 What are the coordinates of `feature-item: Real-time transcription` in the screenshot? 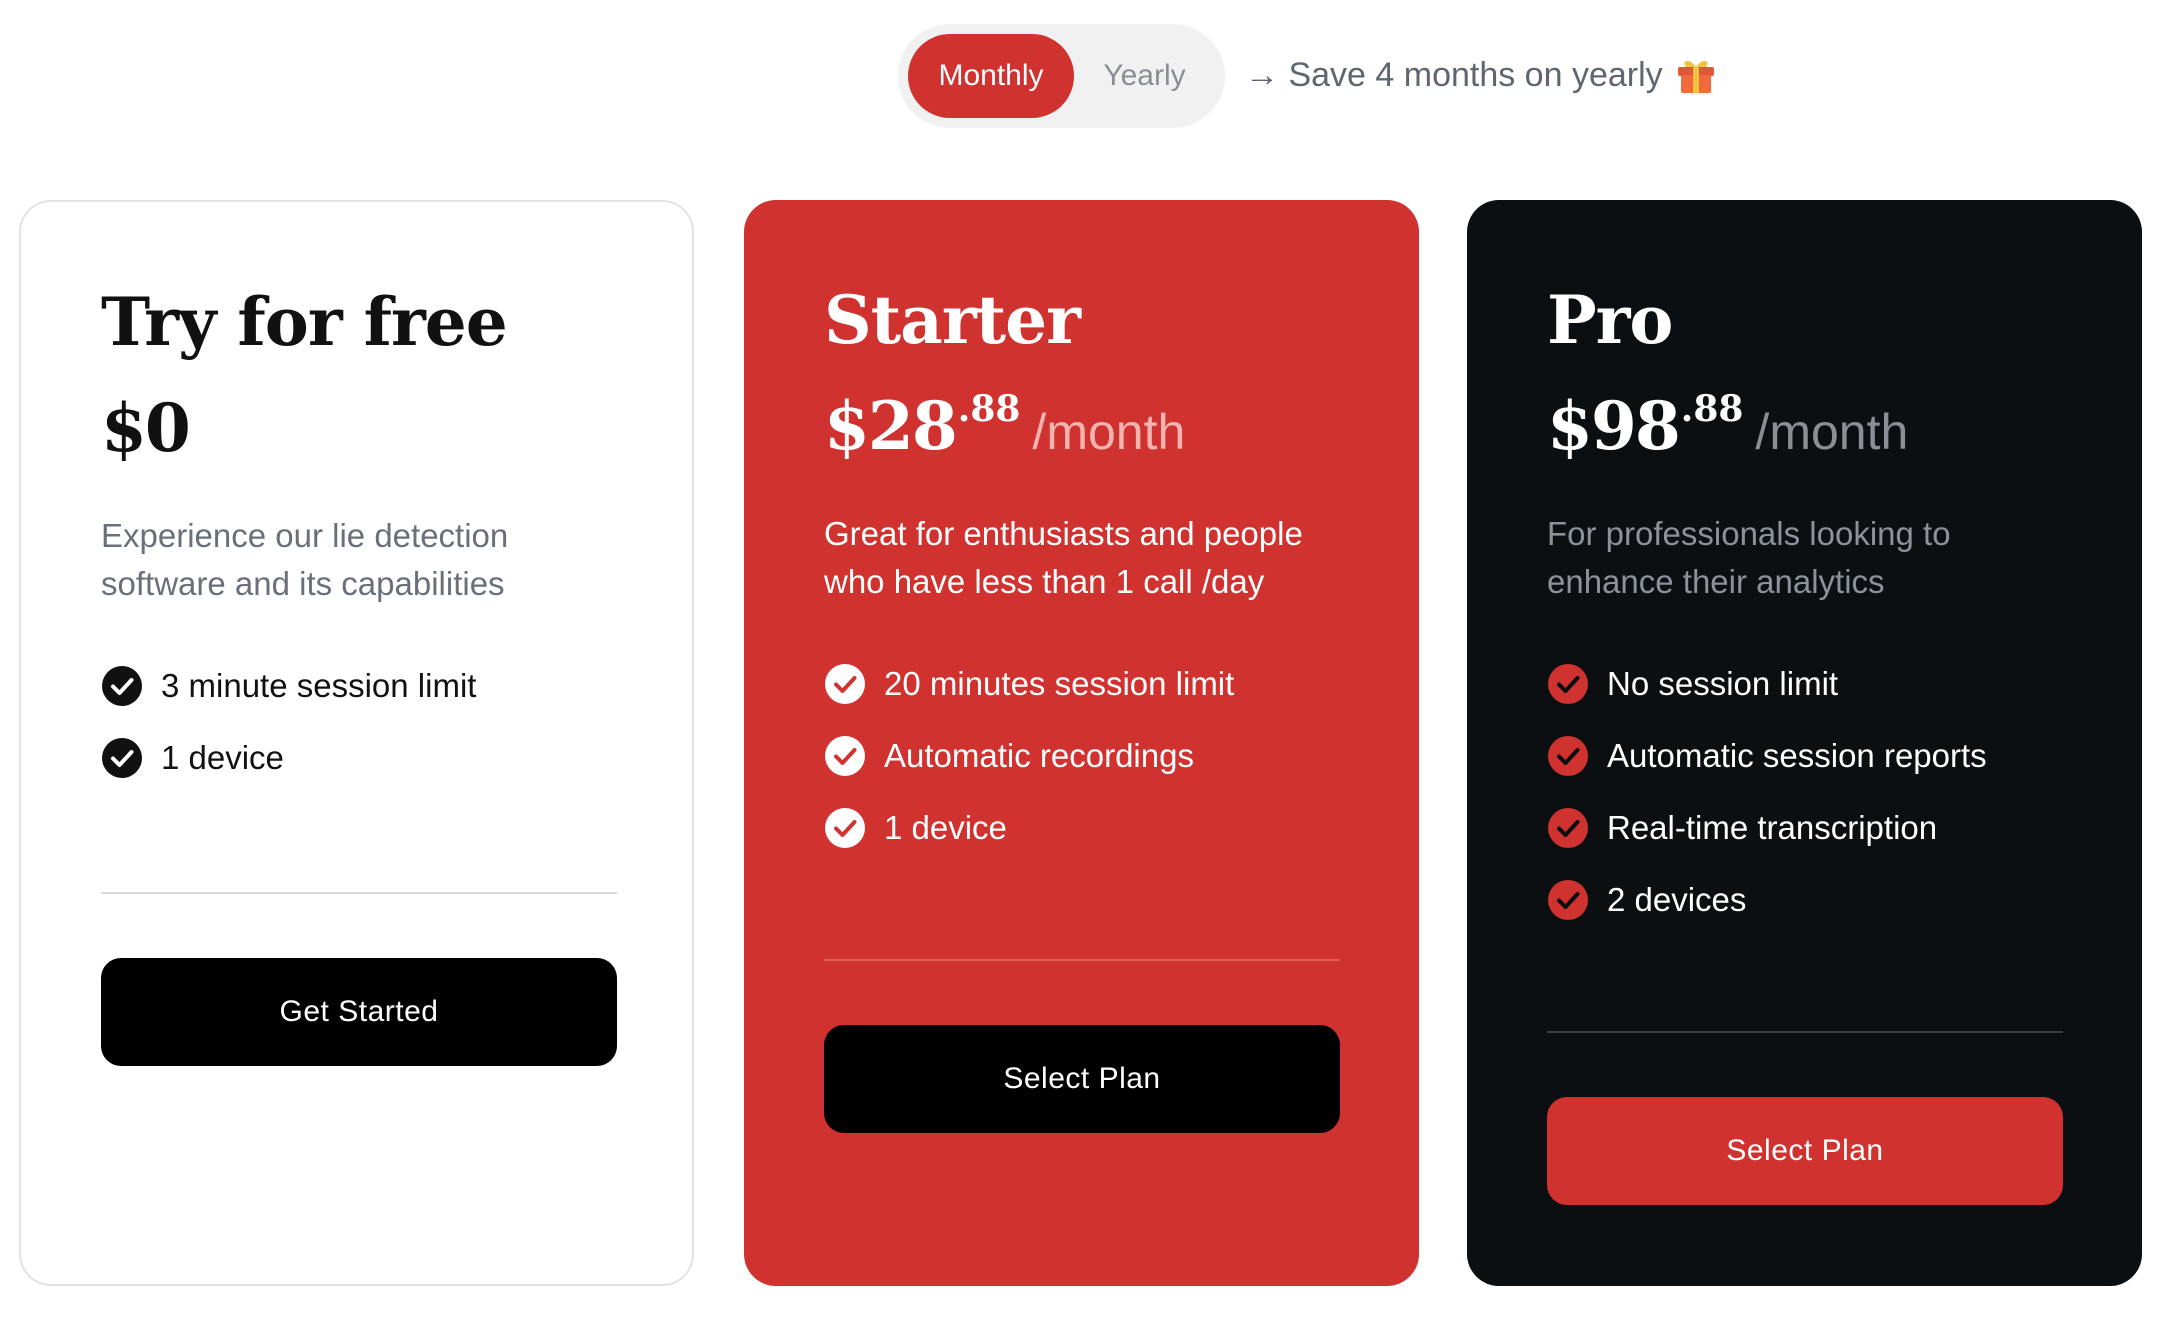 It's located at (1844, 828).